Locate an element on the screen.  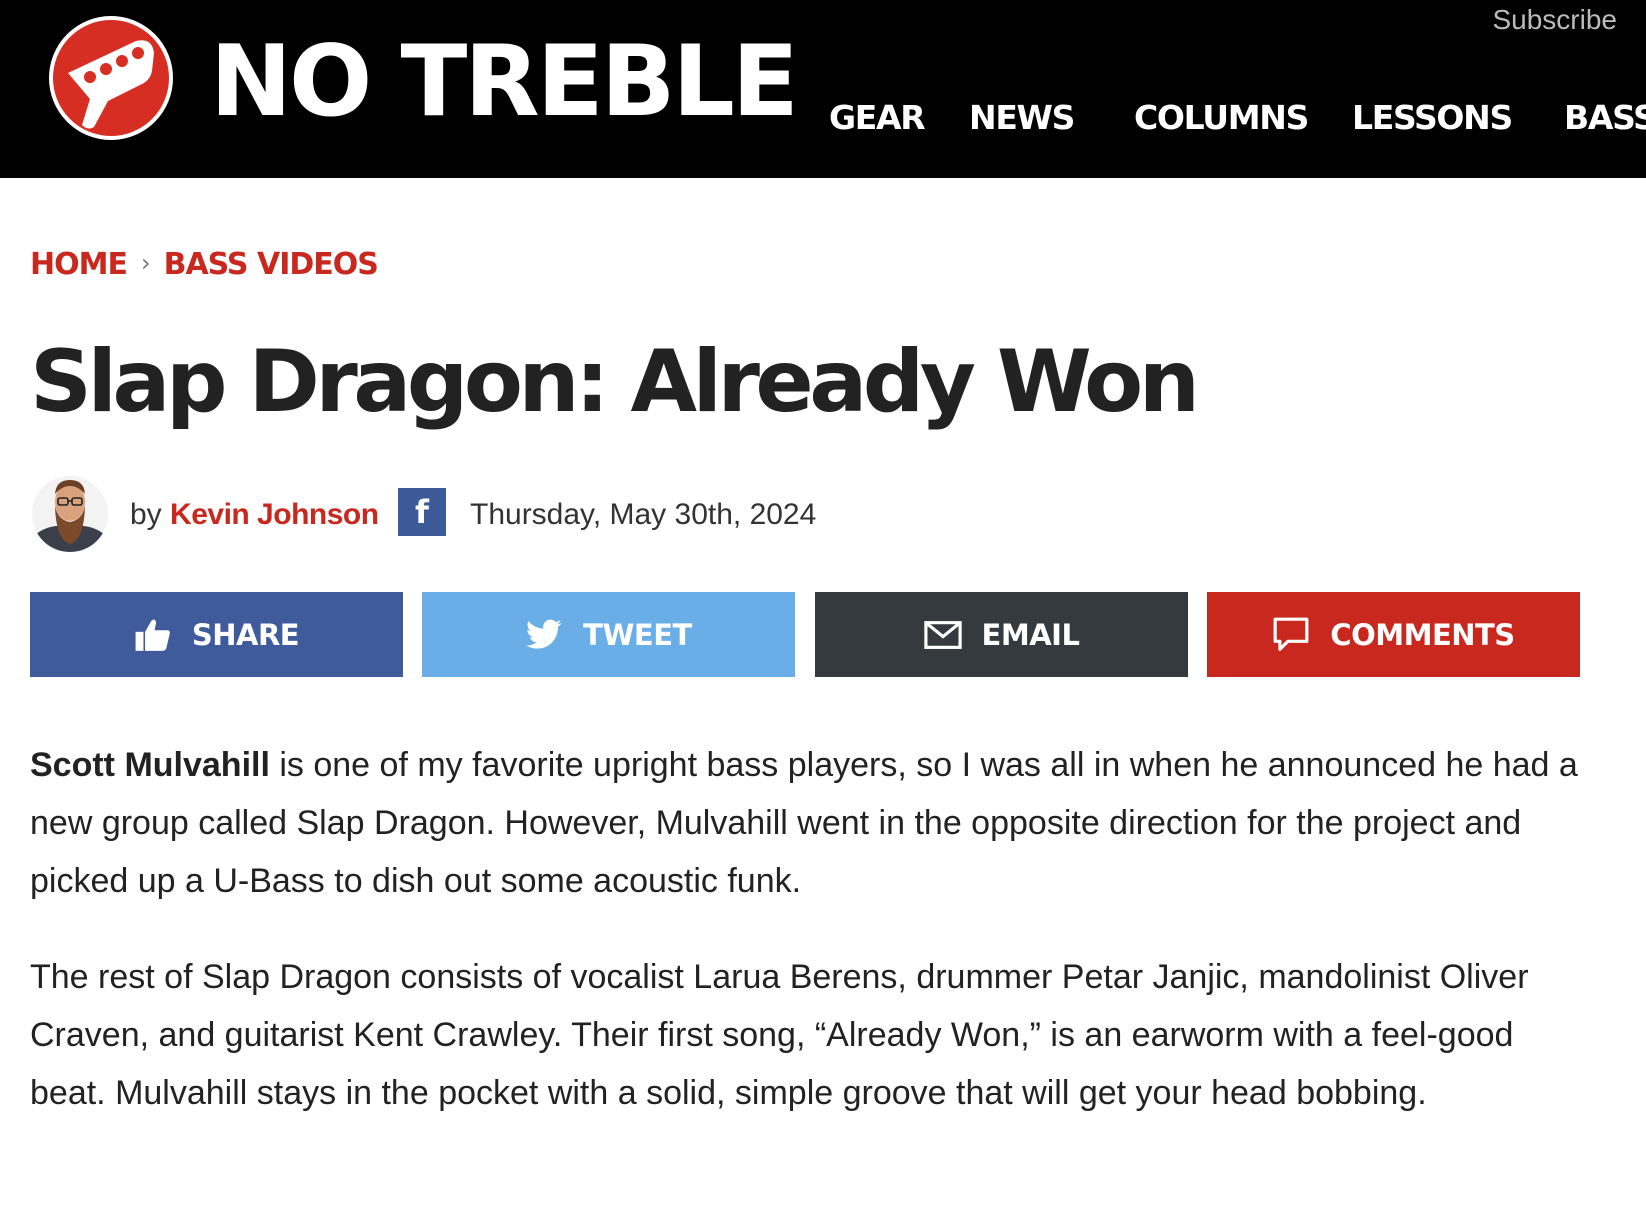
envelope-icon is located at coordinates (942, 634).